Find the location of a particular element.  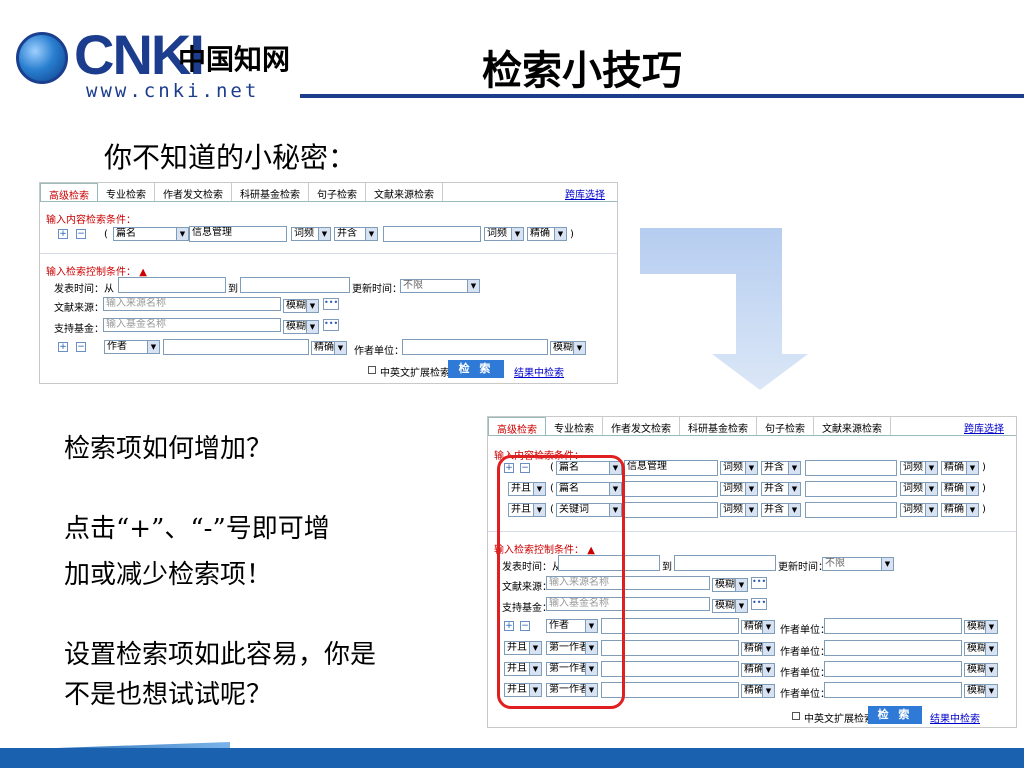

author-input is located at coordinates (236, 347).